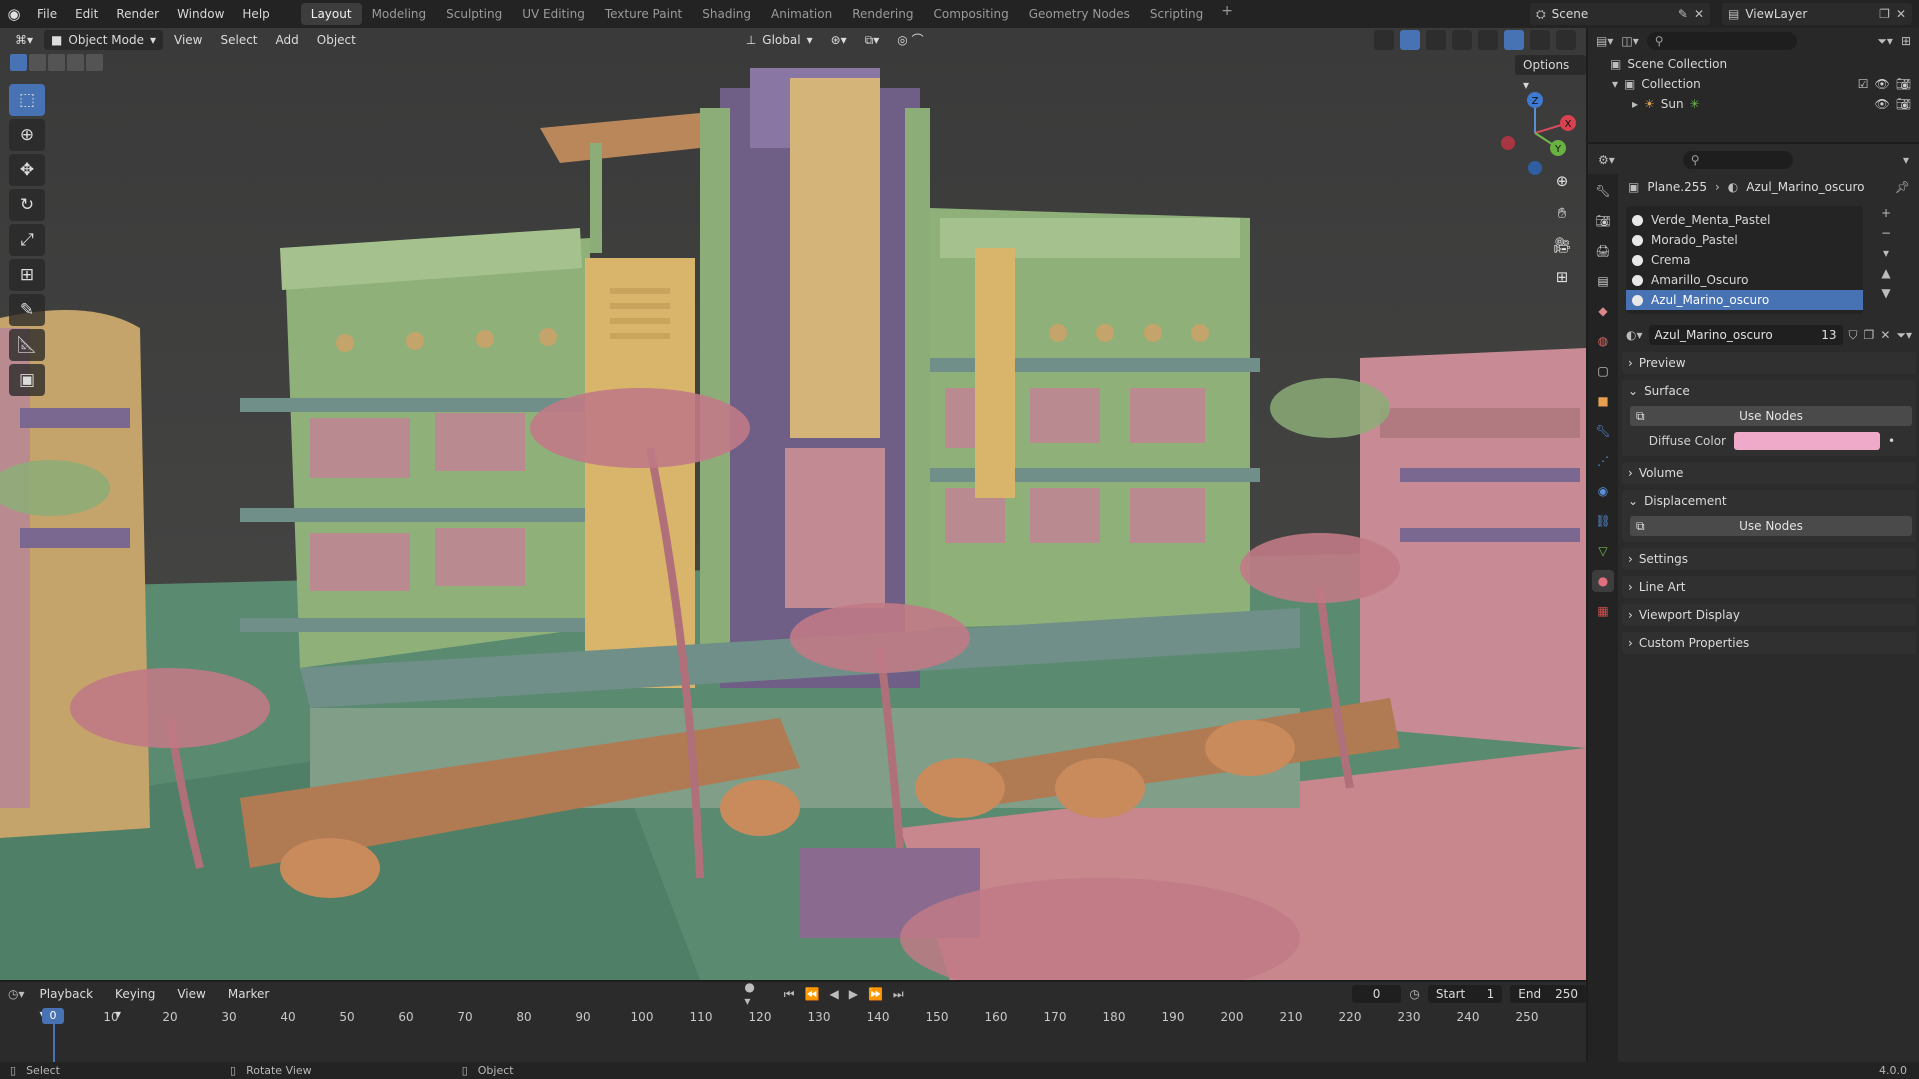  What do you see at coordinates (1737, 160) in the screenshot?
I see `properties-search-input: ⚲` at bounding box center [1737, 160].